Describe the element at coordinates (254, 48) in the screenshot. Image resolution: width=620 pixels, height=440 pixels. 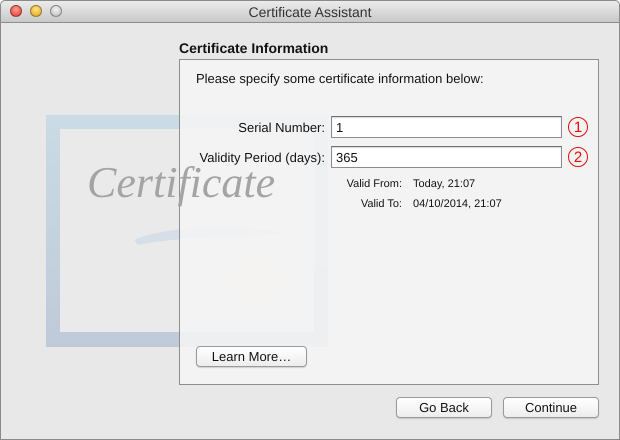
I see `section-heading: Certificate Information` at that location.